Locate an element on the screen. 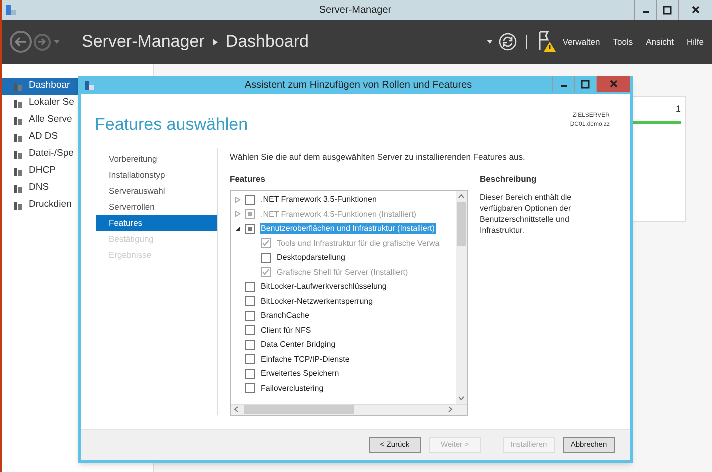  breadcrumb-arrow-icon is located at coordinates (215, 42).